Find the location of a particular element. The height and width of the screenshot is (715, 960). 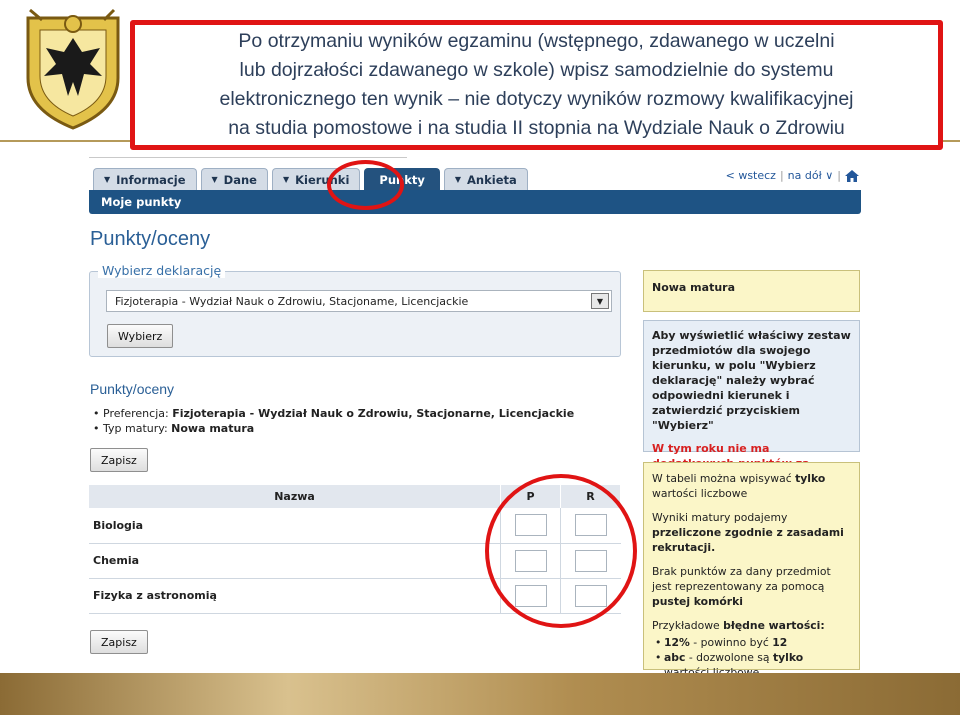

save-button-top: Zapisz is located at coordinates (119, 460).